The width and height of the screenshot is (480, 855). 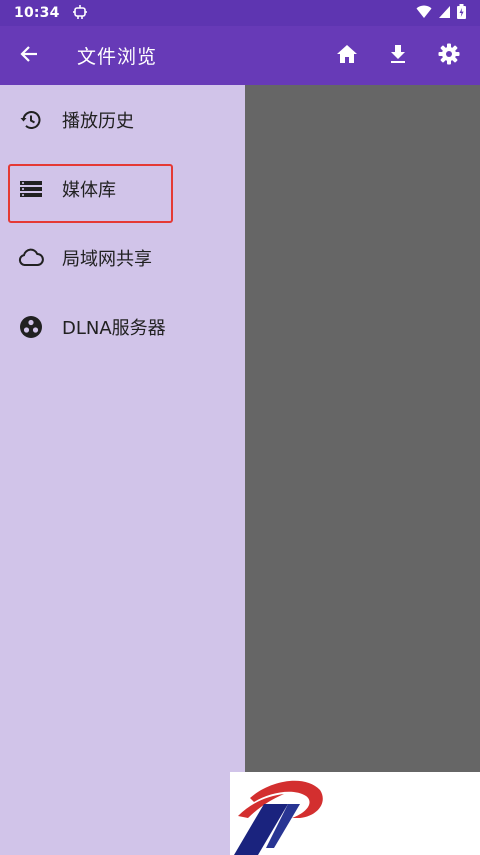 I want to click on download-icon, so click(x=398, y=56).